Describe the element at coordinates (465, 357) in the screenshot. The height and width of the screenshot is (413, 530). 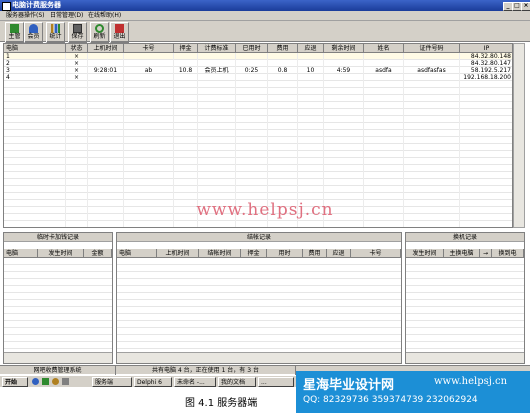
I see `machine-switch-scrollbar` at that location.